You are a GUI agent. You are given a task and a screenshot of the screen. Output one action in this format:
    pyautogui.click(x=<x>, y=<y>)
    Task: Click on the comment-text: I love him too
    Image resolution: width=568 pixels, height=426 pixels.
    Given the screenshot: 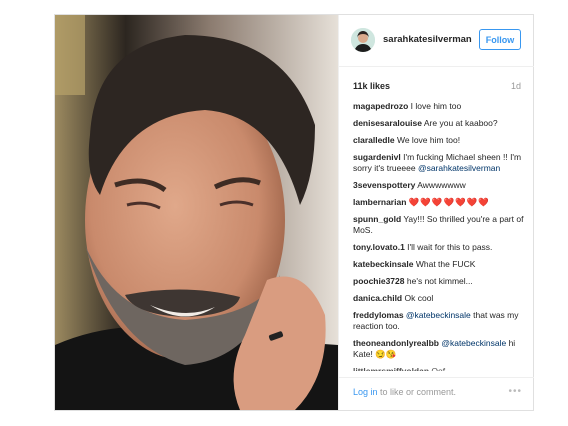 What is the action you would take?
    pyautogui.click(x=436, y=106)
    